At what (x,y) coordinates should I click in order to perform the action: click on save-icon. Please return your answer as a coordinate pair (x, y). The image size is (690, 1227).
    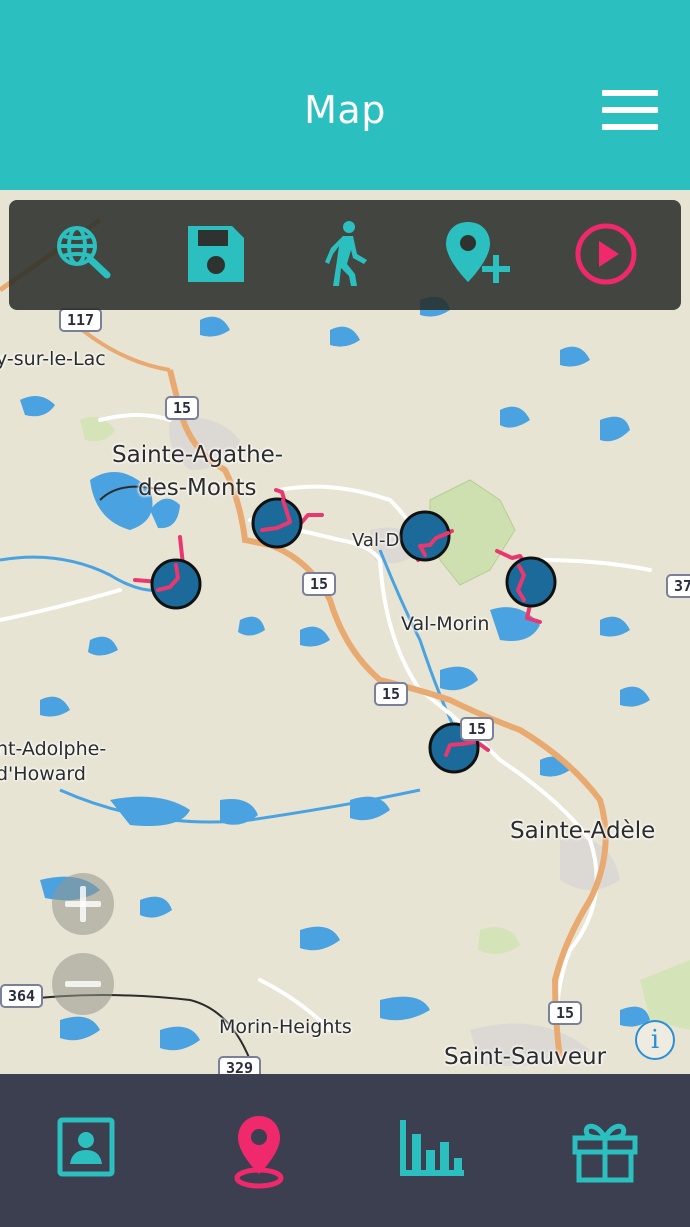
    Looking at the image, I should click on (215, 255).